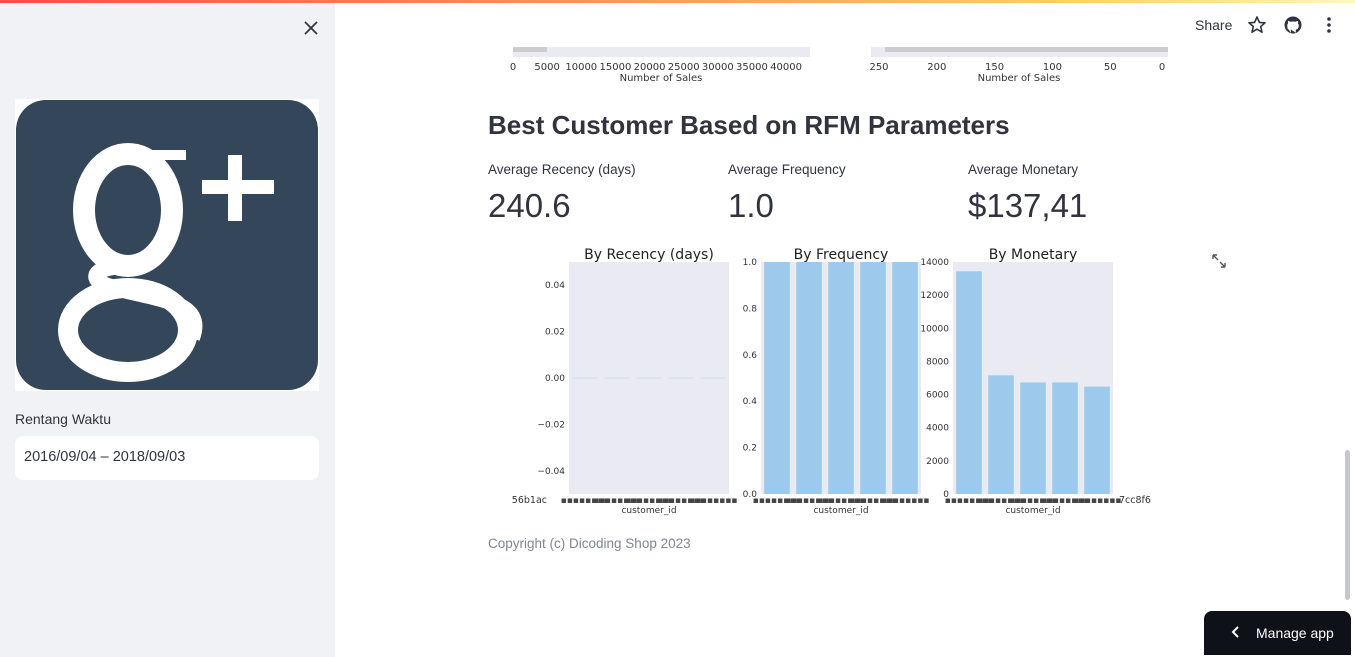 The image size is (1355, 657). I want to click on metric-value: $137,41, so click(1028, 205).